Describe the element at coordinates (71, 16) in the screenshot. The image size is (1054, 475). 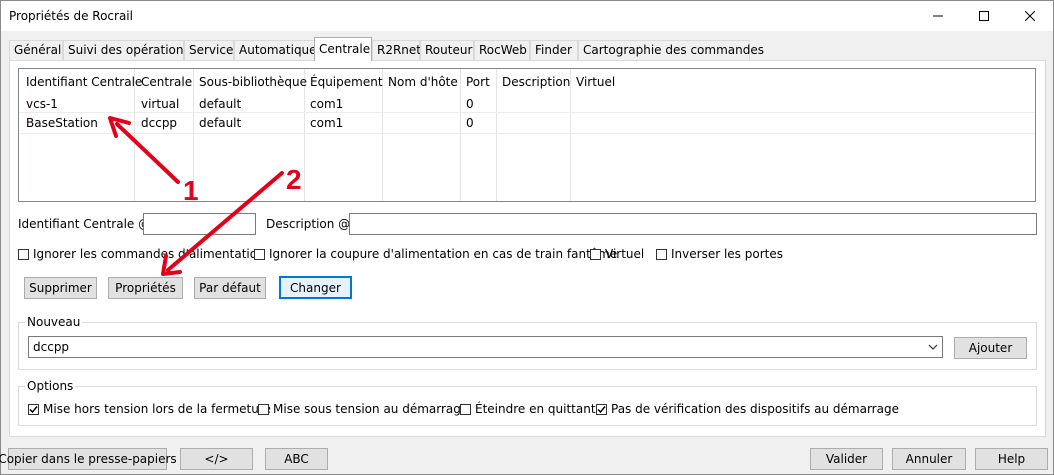
I see `window-title: Propriétés de Rocrail` at that location.